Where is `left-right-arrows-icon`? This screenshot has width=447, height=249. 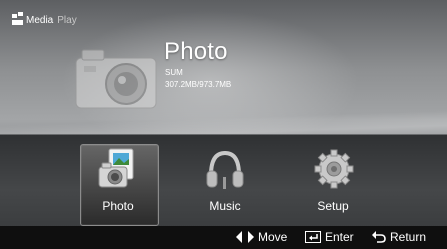 left-right-arrows-icon is located at coordinates (245, 237).